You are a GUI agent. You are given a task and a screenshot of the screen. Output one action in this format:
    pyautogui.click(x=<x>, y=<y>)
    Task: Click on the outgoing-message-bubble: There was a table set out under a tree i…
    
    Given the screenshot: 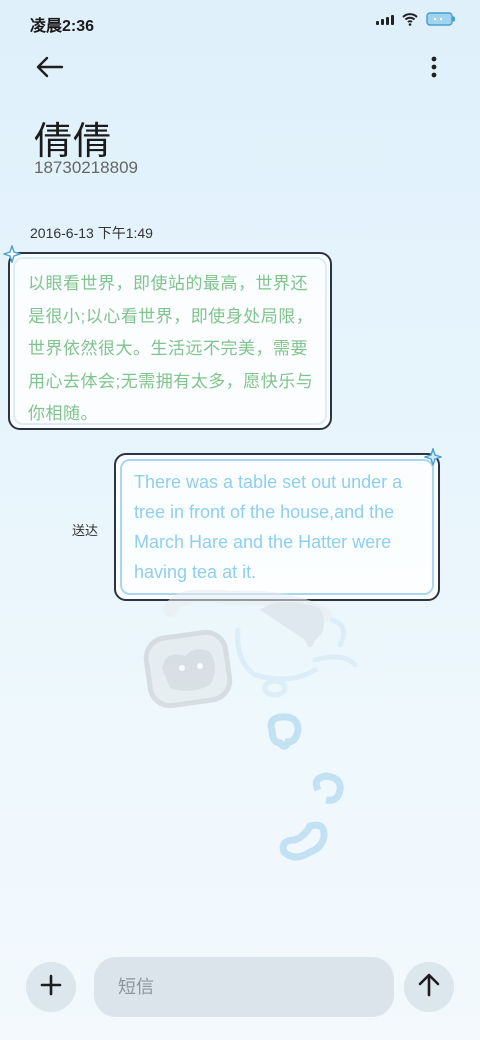 What is the action you would take?
    pyautogui.click(x=277, y=527)
    